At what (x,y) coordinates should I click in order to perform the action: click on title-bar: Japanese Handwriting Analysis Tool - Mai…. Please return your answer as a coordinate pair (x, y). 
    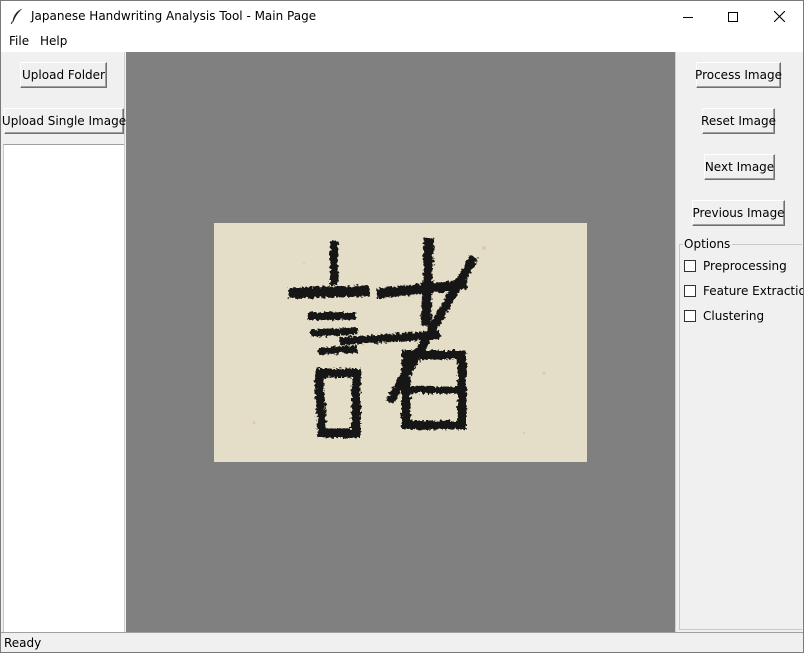
    Looking at the image, I should click on (402, 16).